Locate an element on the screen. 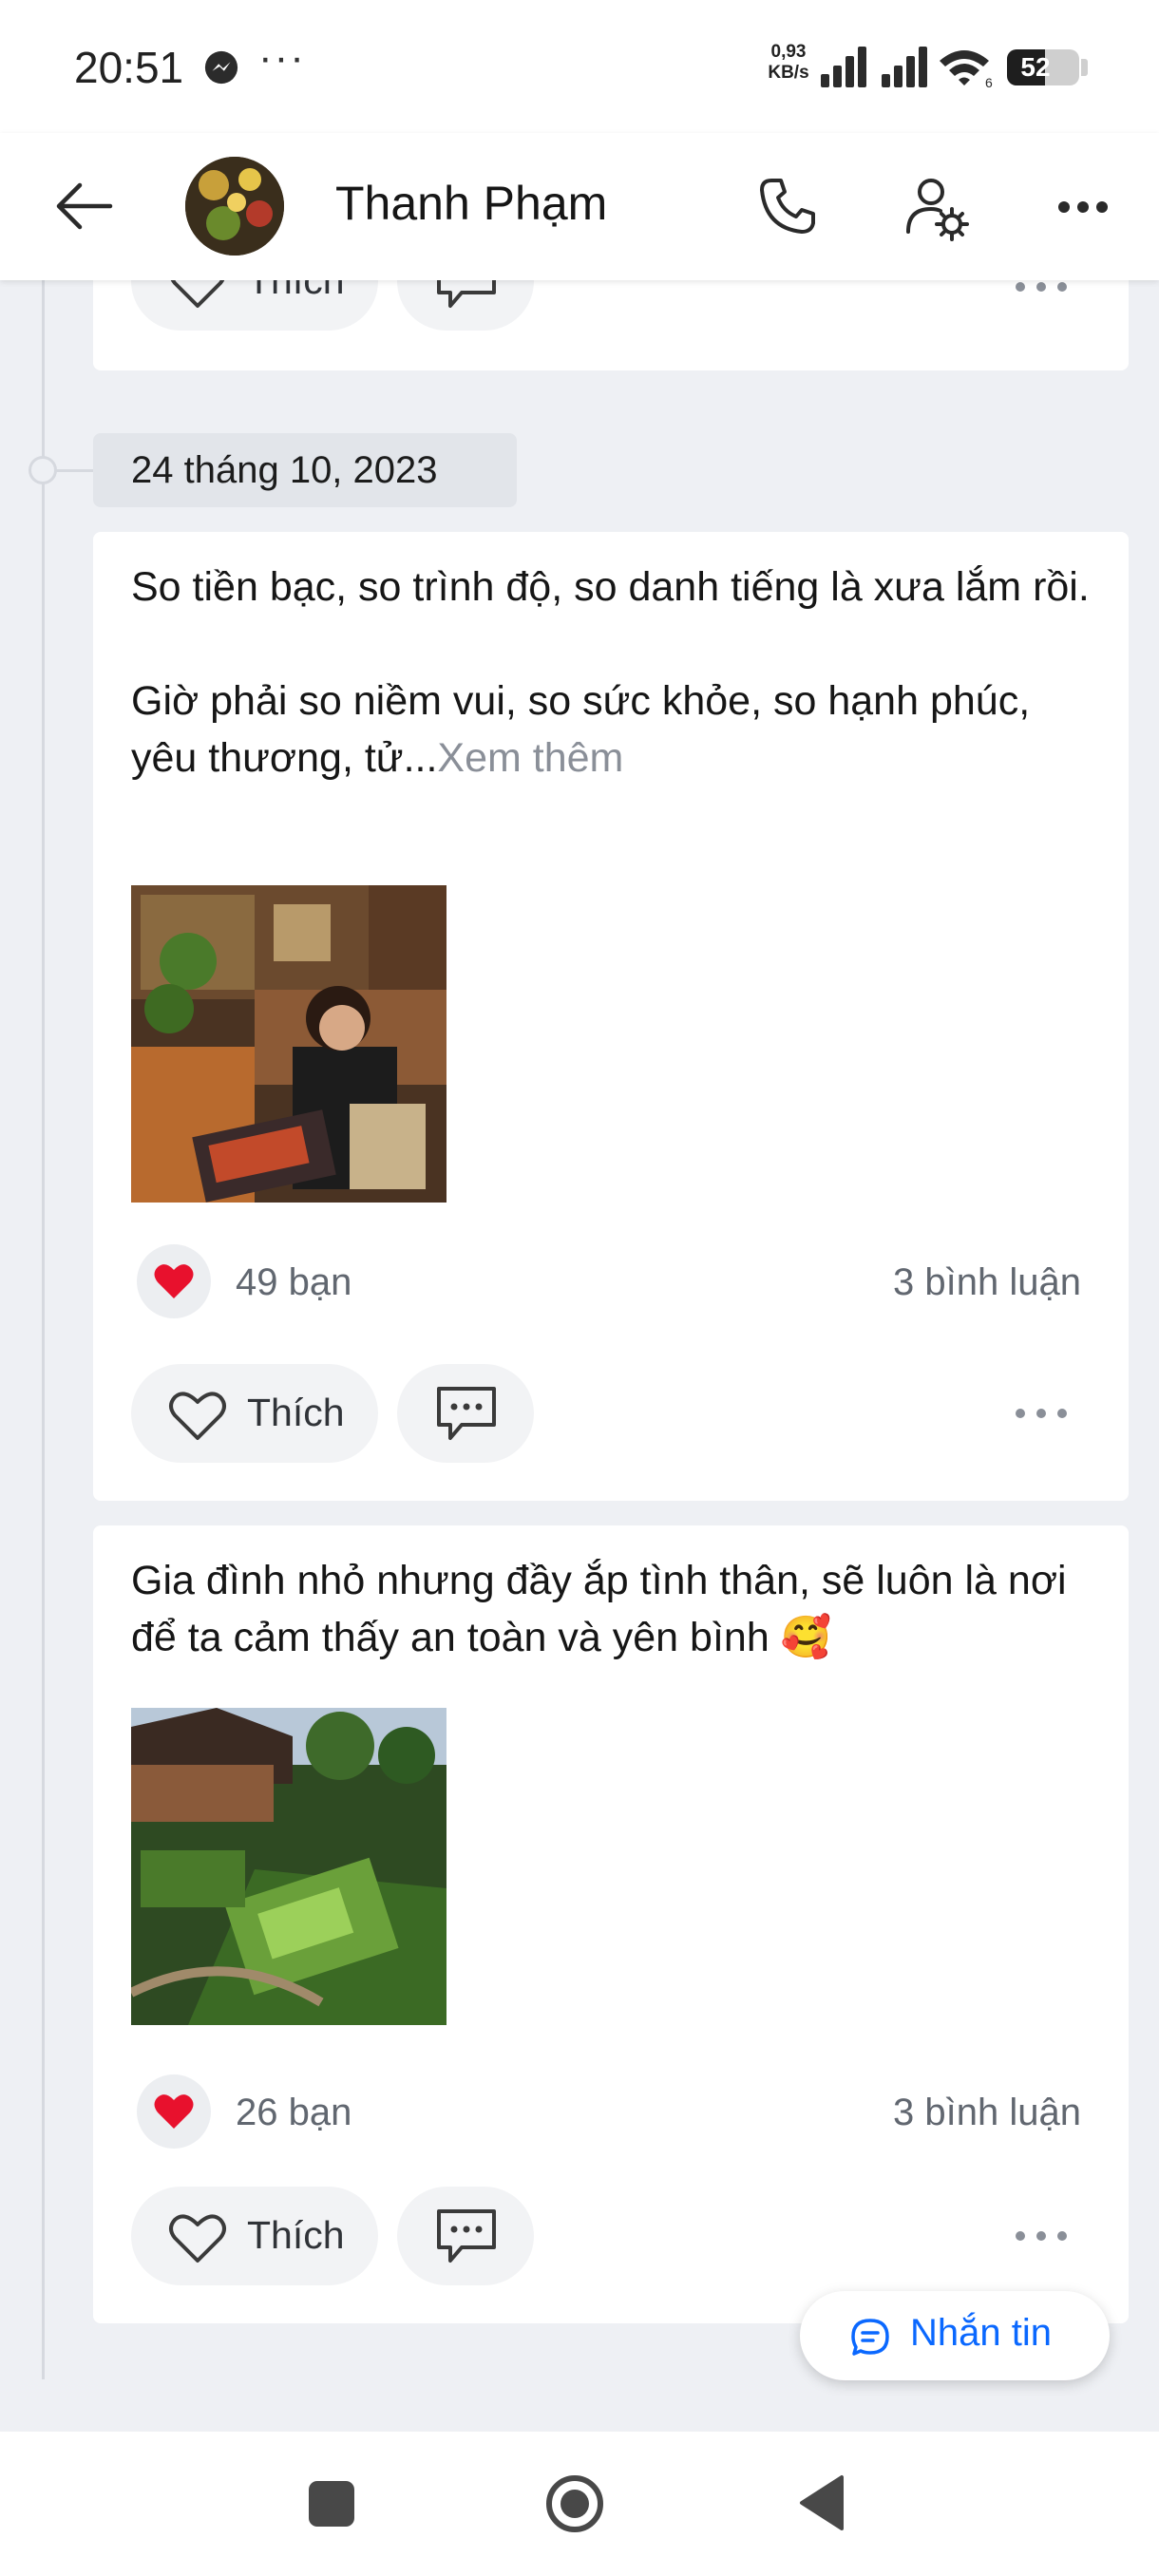  status-time: 20:51 is located at coordinates (129, 67).